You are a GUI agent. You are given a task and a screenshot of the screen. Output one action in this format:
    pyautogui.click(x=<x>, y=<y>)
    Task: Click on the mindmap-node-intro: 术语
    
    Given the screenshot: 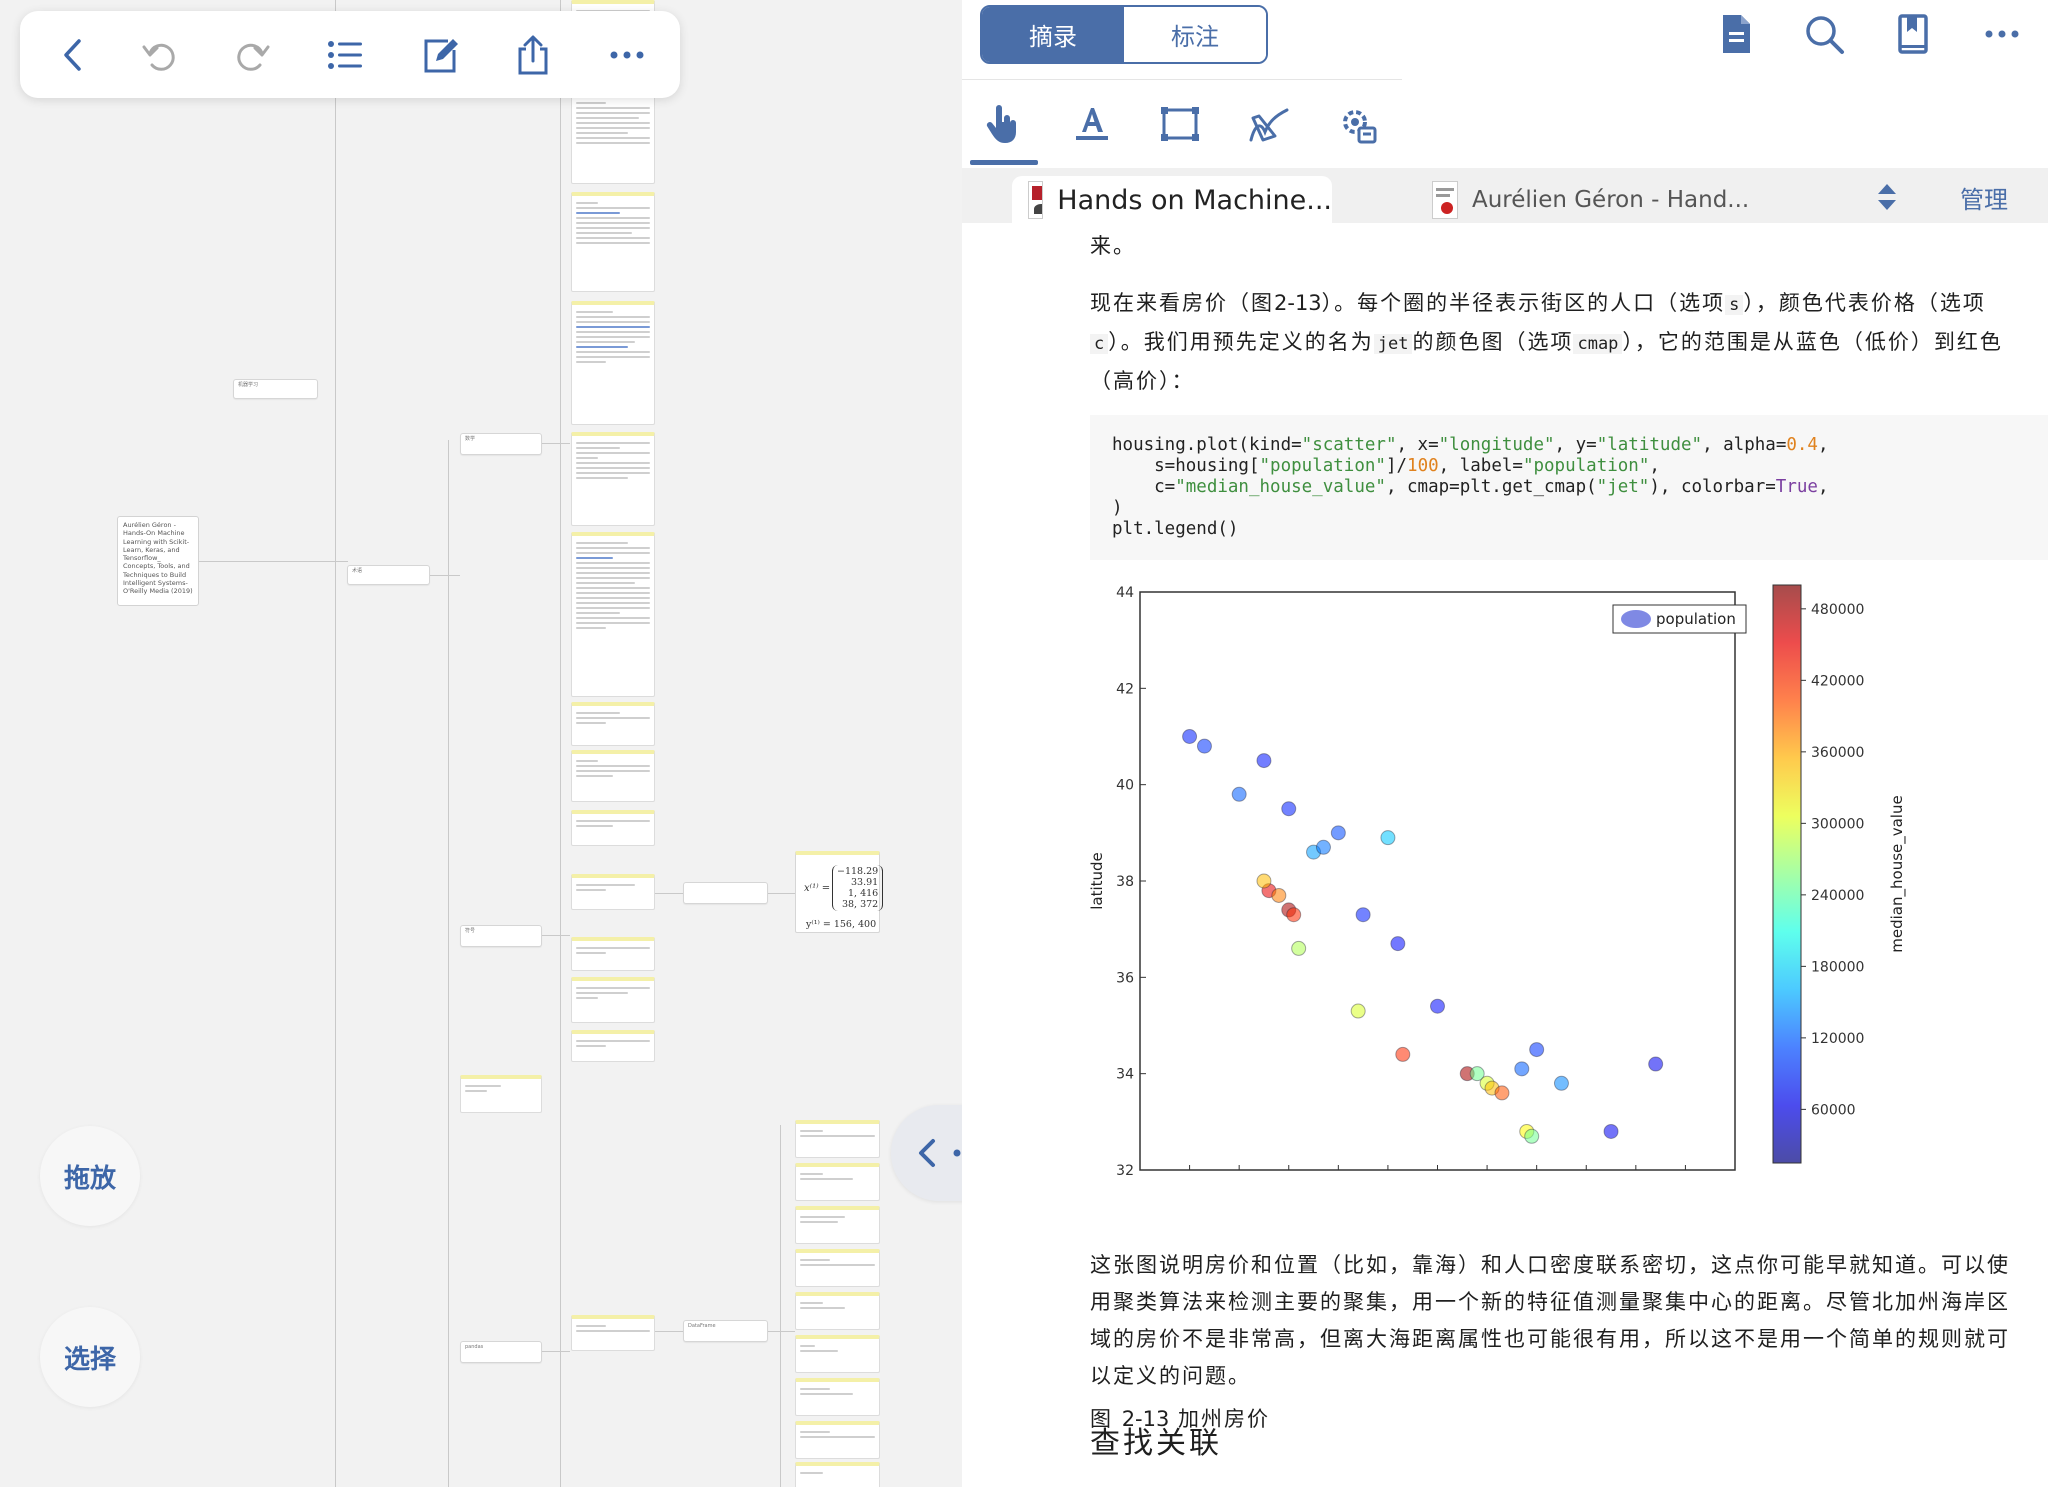 What is the action you would take?
    pyautogui.click(x=388, y=575)
    